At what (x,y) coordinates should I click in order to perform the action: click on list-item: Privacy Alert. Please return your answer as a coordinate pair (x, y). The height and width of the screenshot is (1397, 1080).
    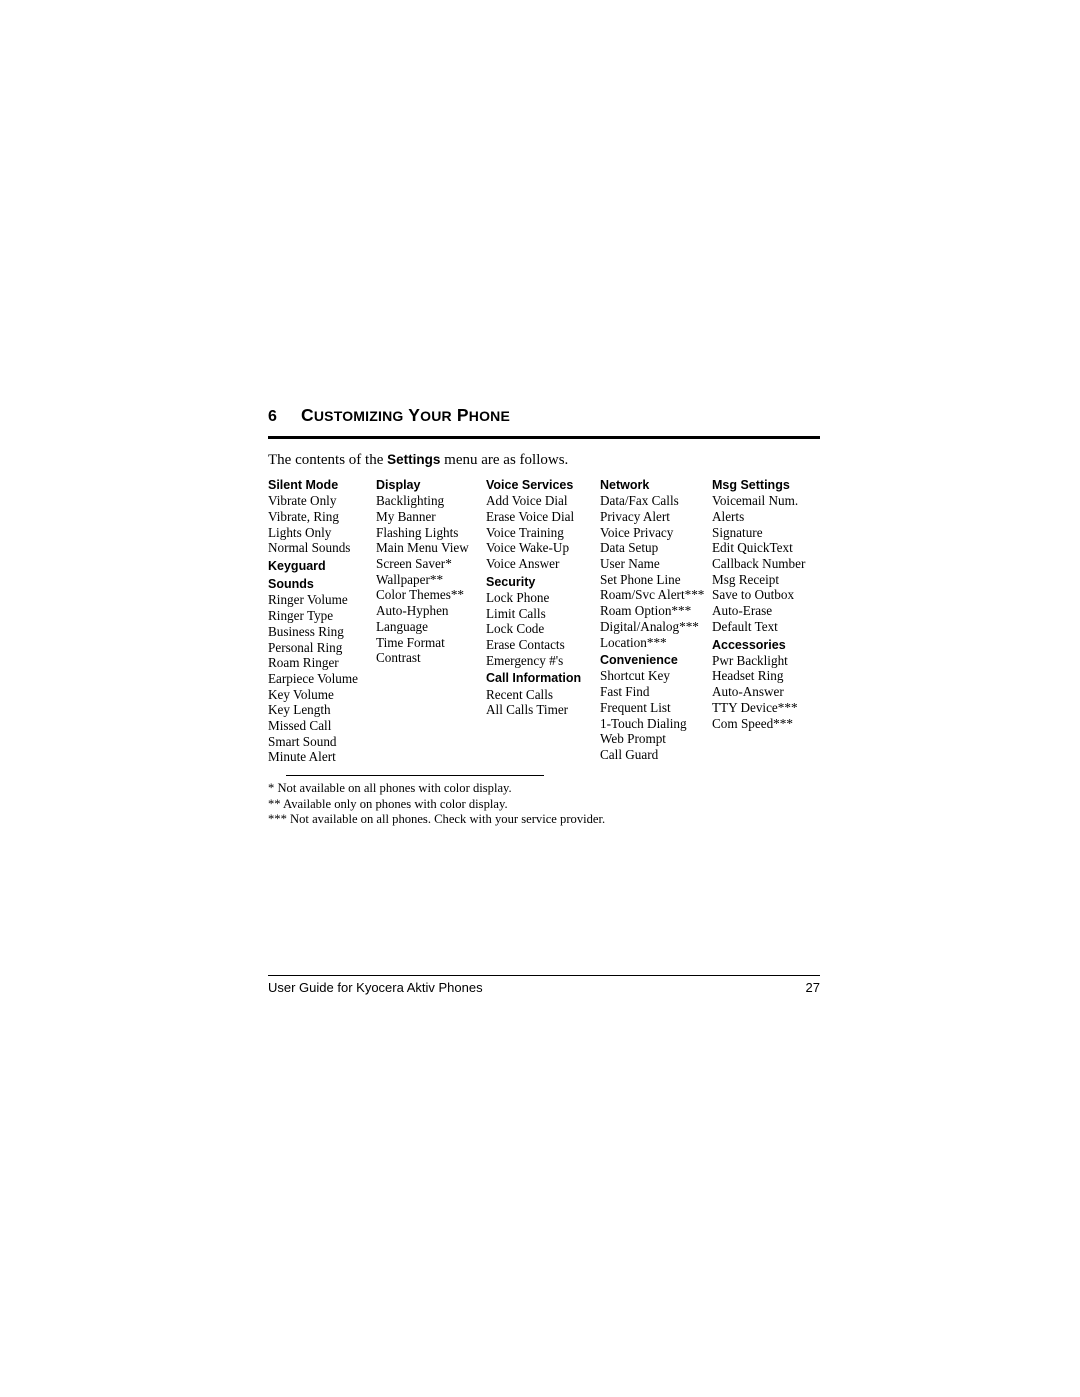
    Looking at the image, I should click on (635, 516).